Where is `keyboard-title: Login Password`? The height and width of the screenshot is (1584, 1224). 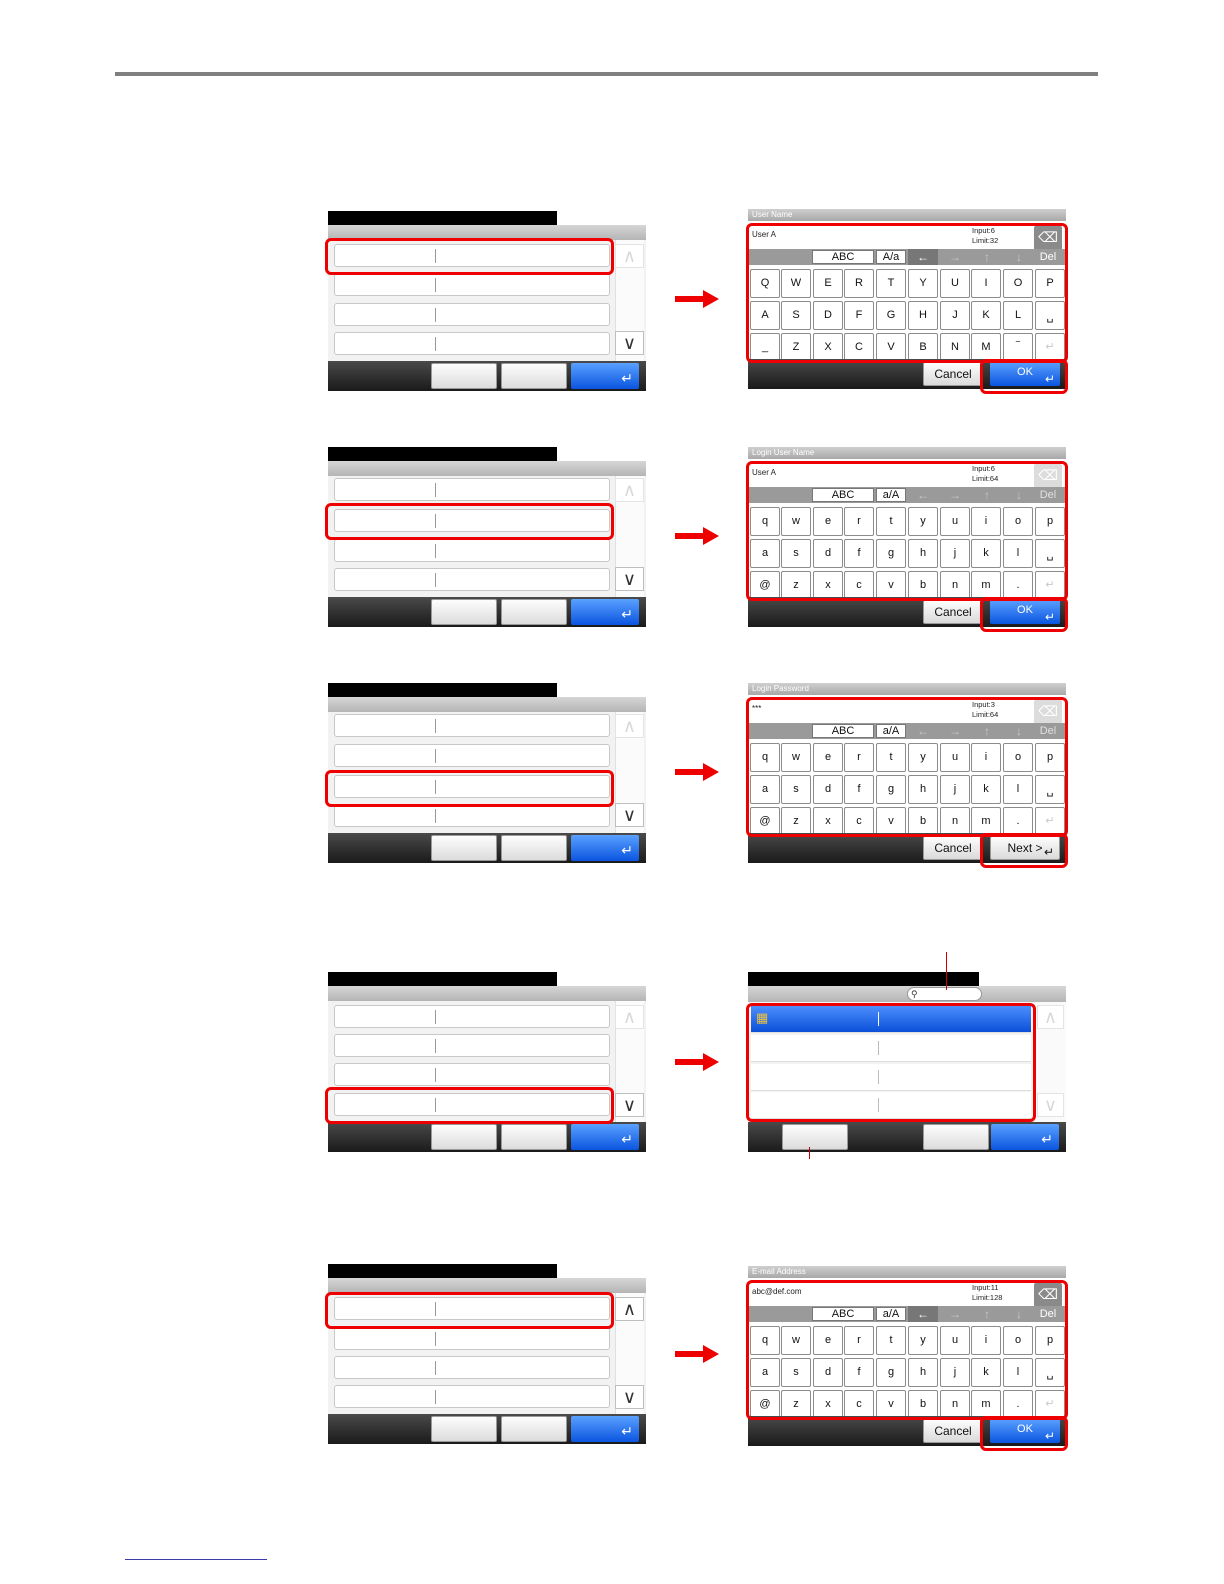
keyboard-title: Login Password is located at coordinates (907, 689).